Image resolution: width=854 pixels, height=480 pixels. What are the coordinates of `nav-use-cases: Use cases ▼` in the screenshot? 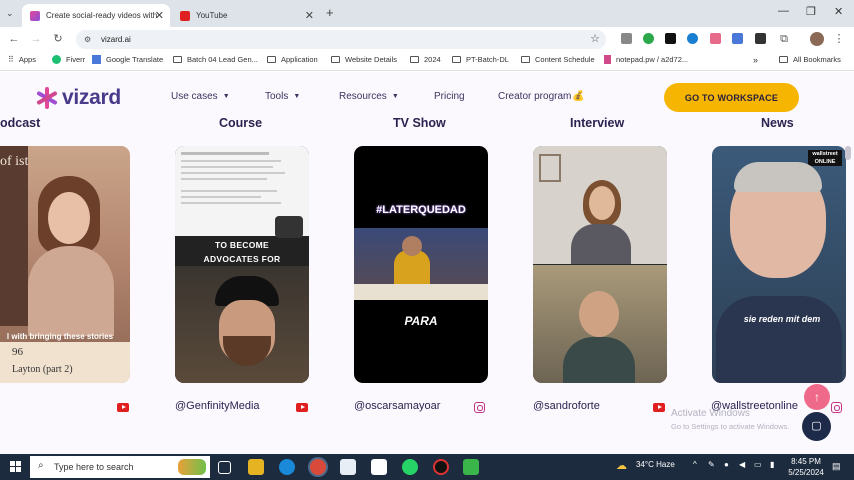 It's located at (200, 96).